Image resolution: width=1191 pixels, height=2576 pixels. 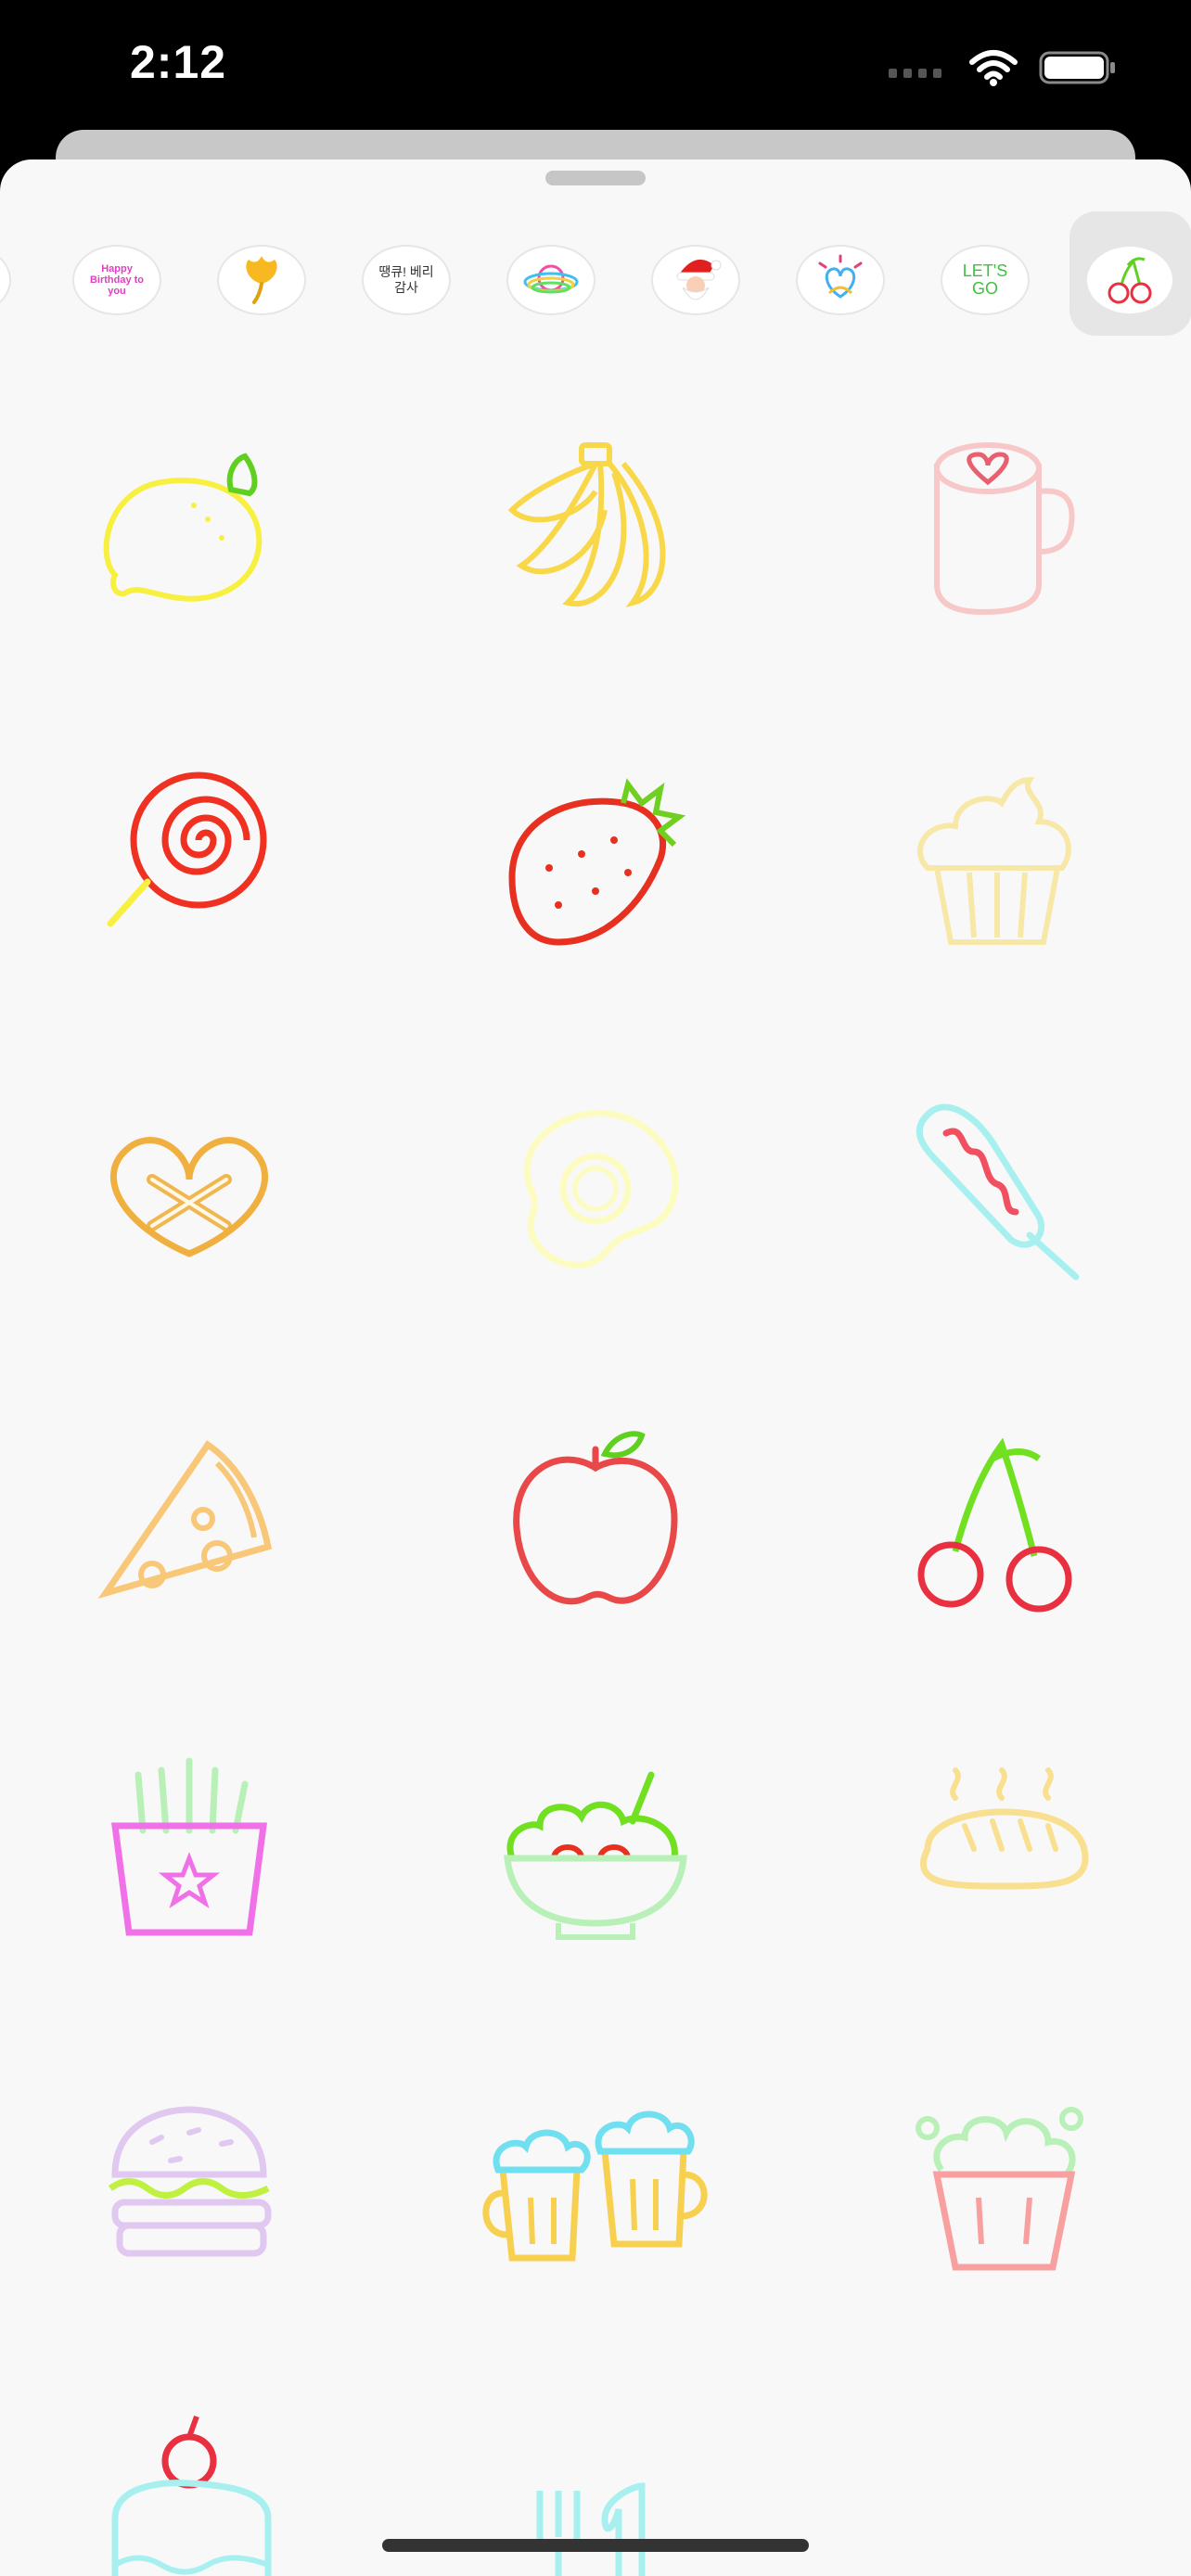 I want to click on sticker-pretzel, so click(x=190, y=1189).